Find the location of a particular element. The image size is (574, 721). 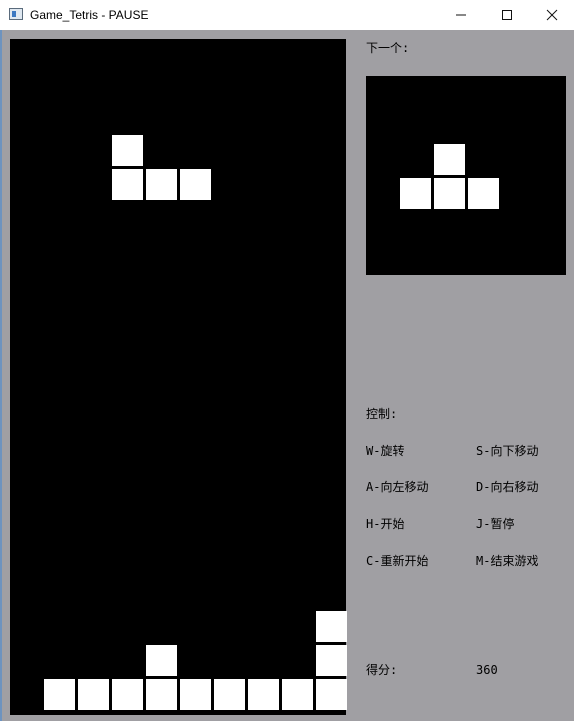

control-rotate: W-旋转 is located at coordinates (385, 451).